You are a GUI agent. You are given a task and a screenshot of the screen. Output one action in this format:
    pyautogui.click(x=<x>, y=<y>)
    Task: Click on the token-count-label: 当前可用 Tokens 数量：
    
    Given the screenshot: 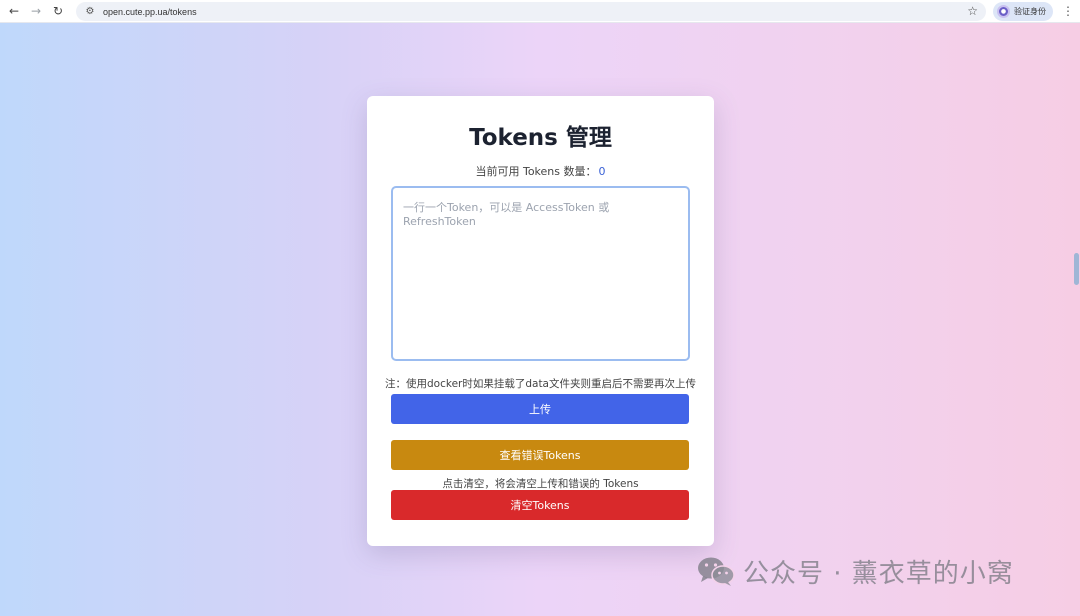 What is the action you would take?
    pyautogui.click(x=536, y=171)
    